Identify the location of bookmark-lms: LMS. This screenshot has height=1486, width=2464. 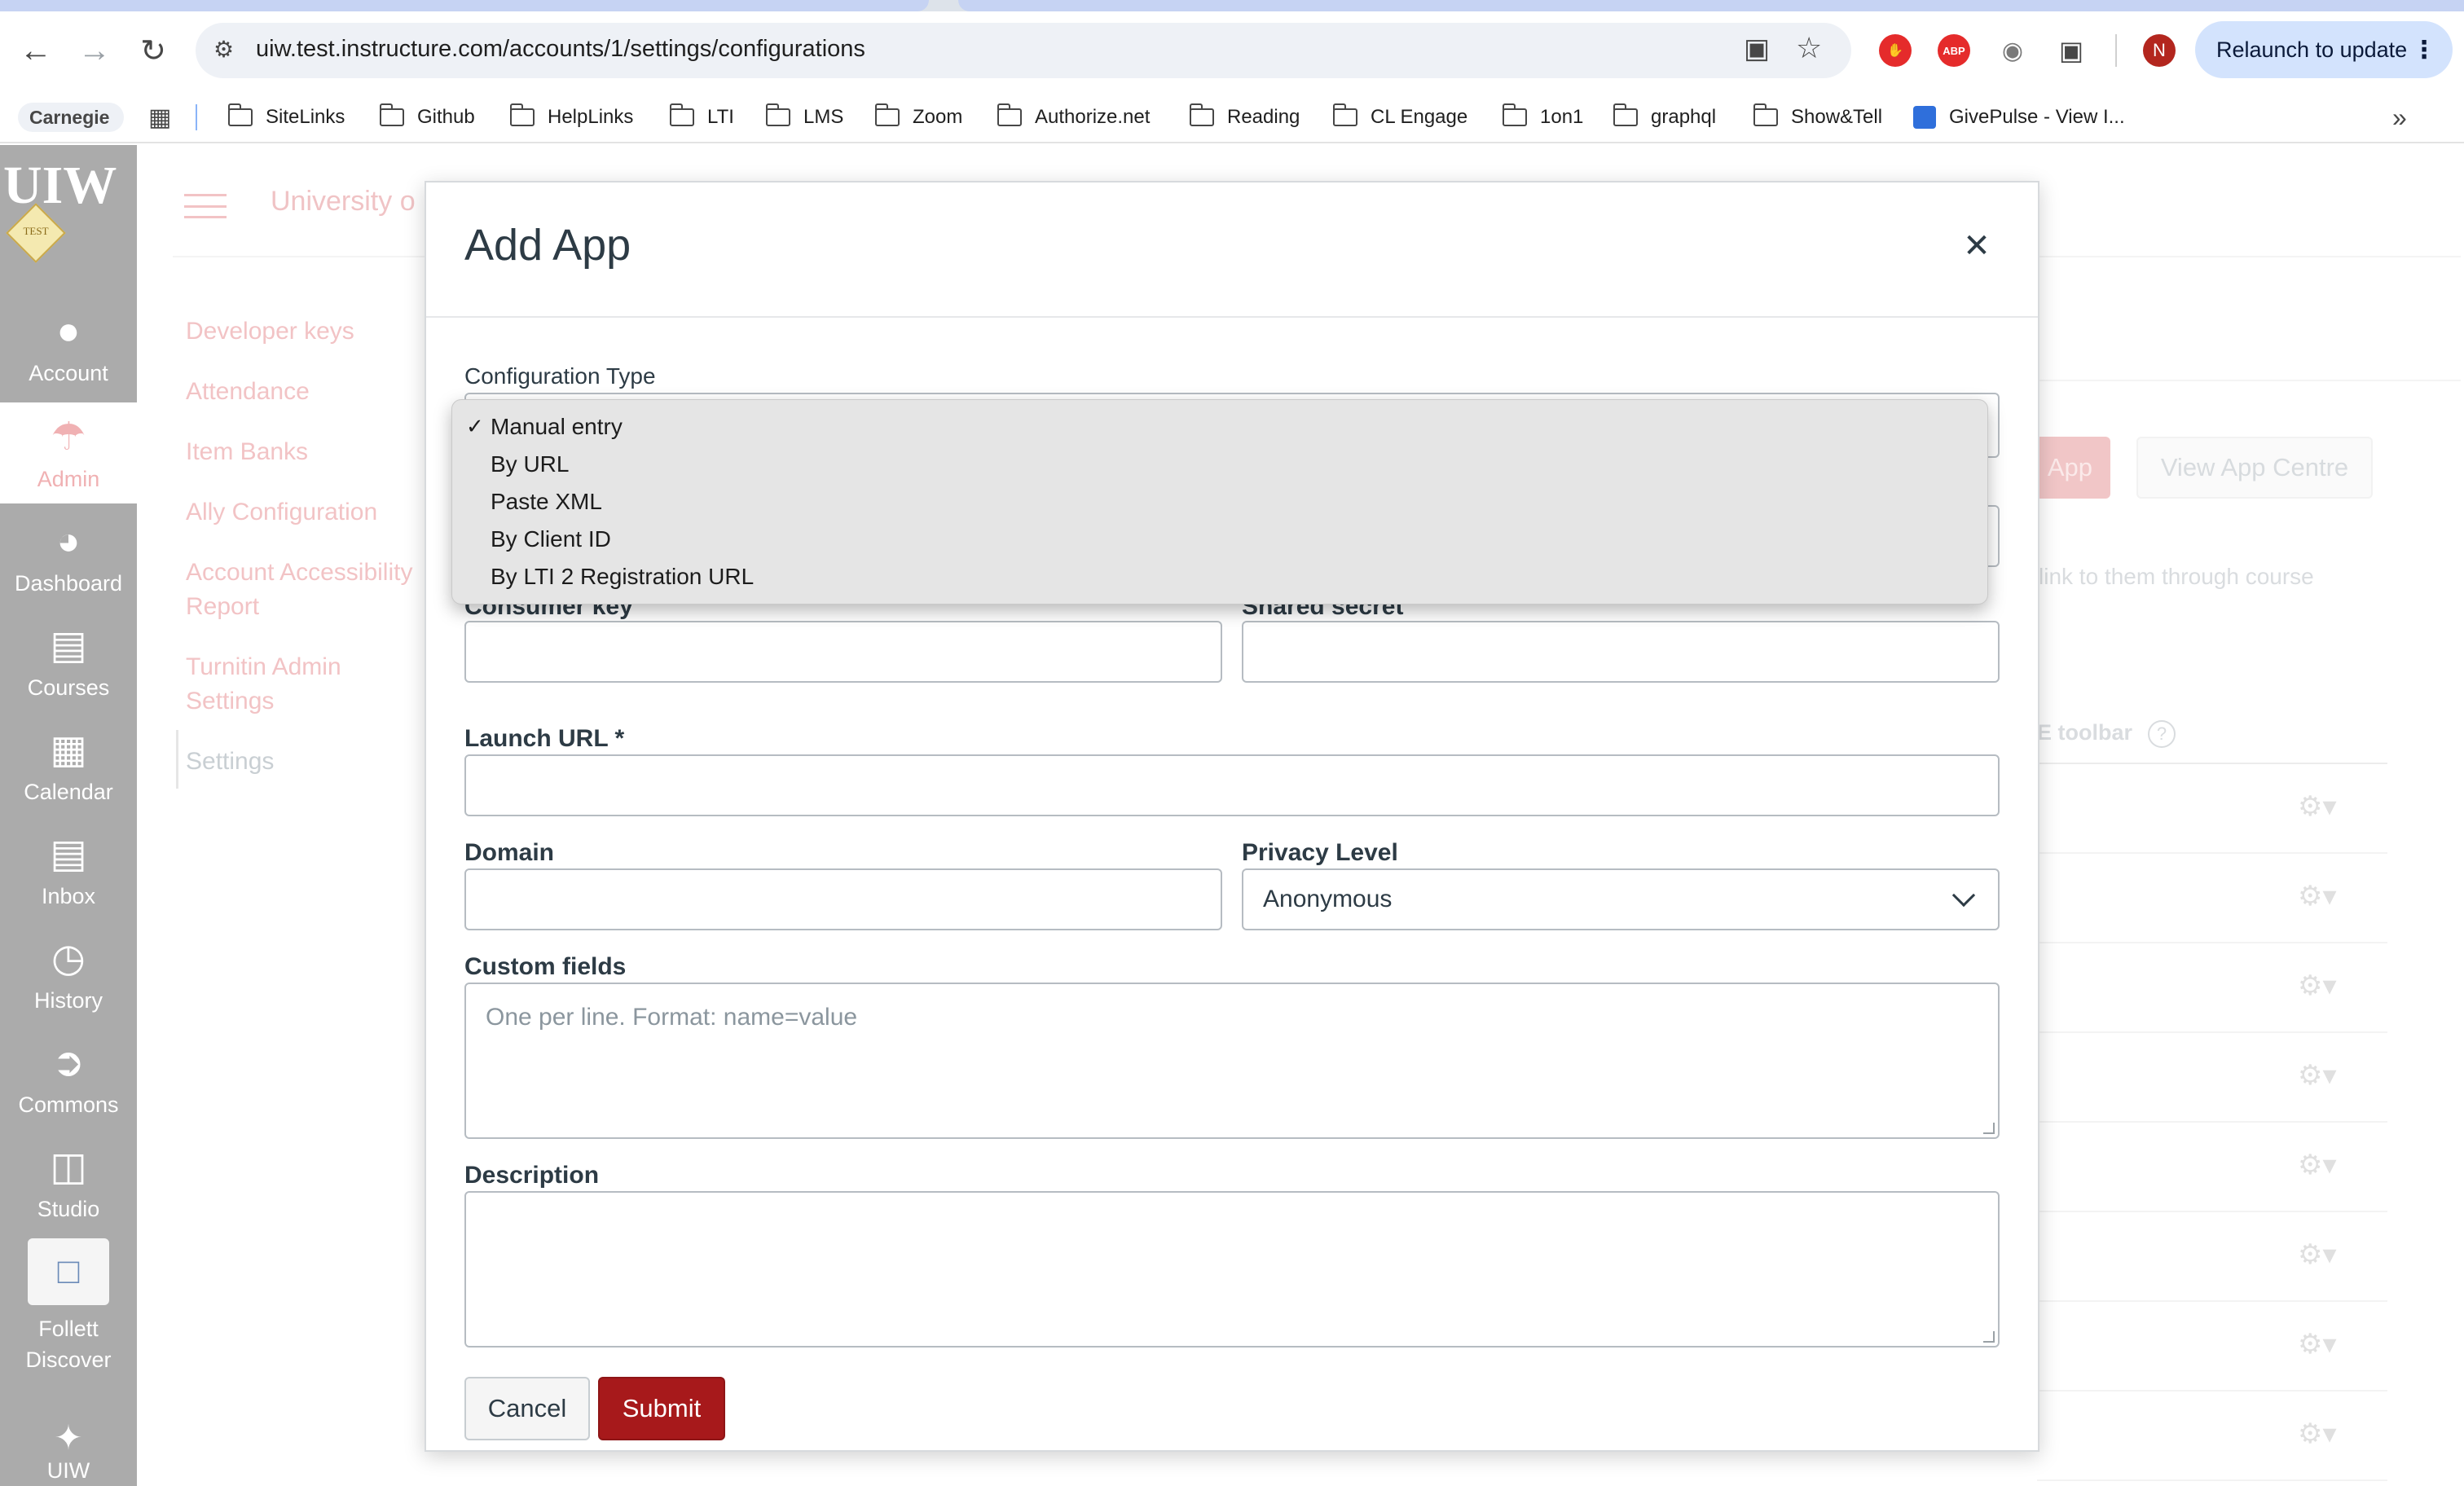
(804, 117).